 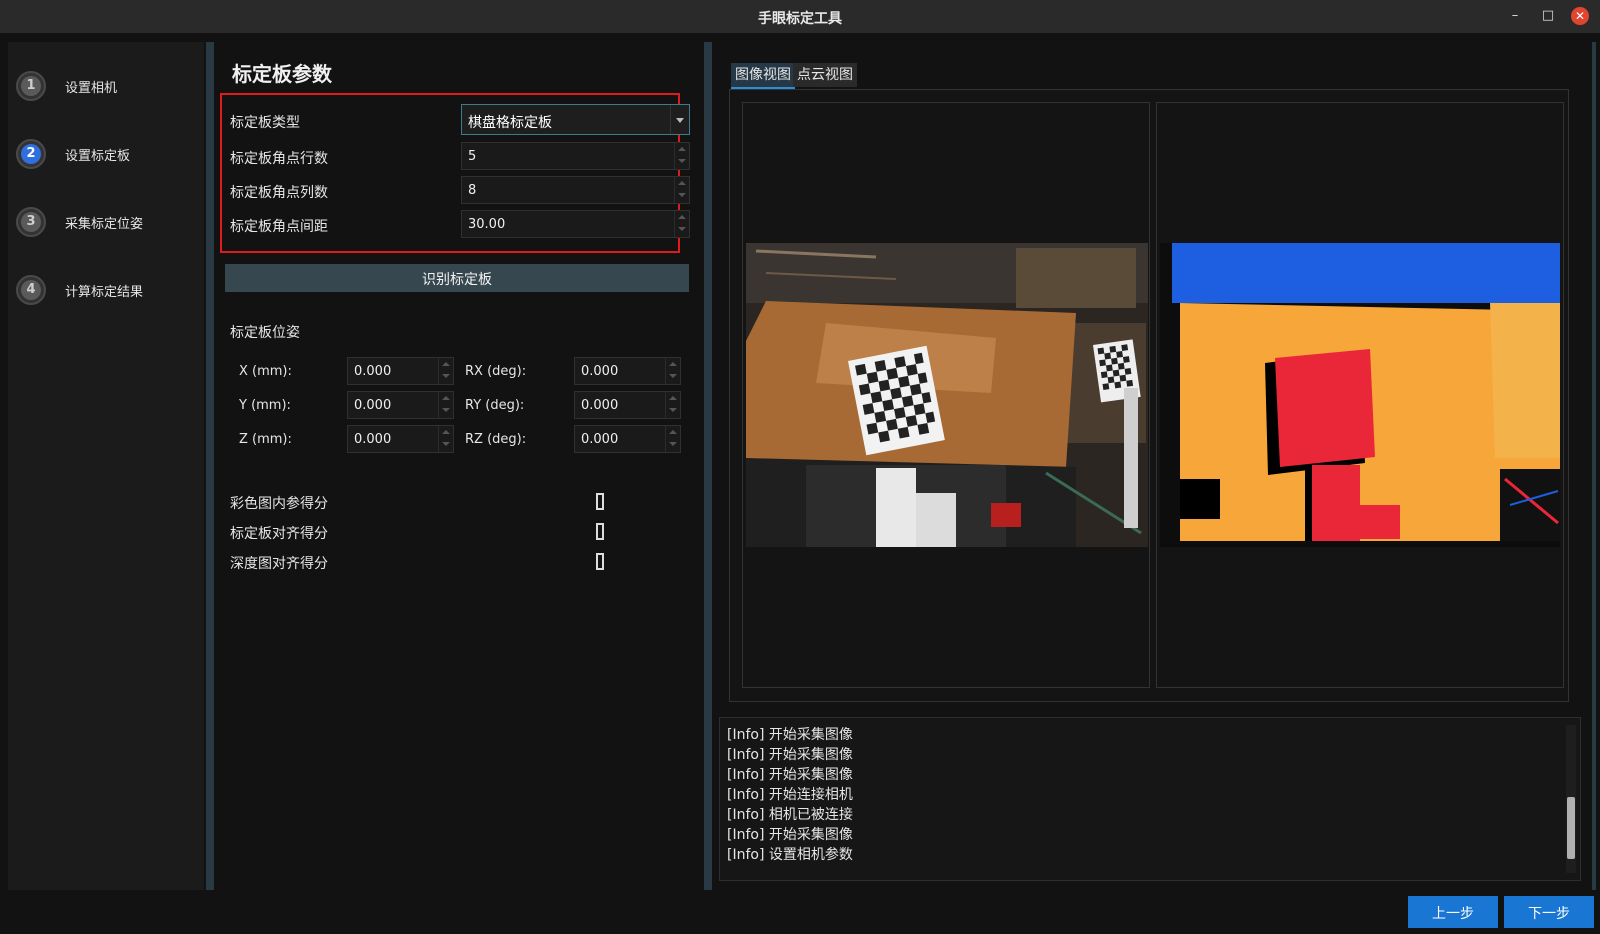 I want to click on pose-z-label: Z (mm):, so click(x=265, y=439).